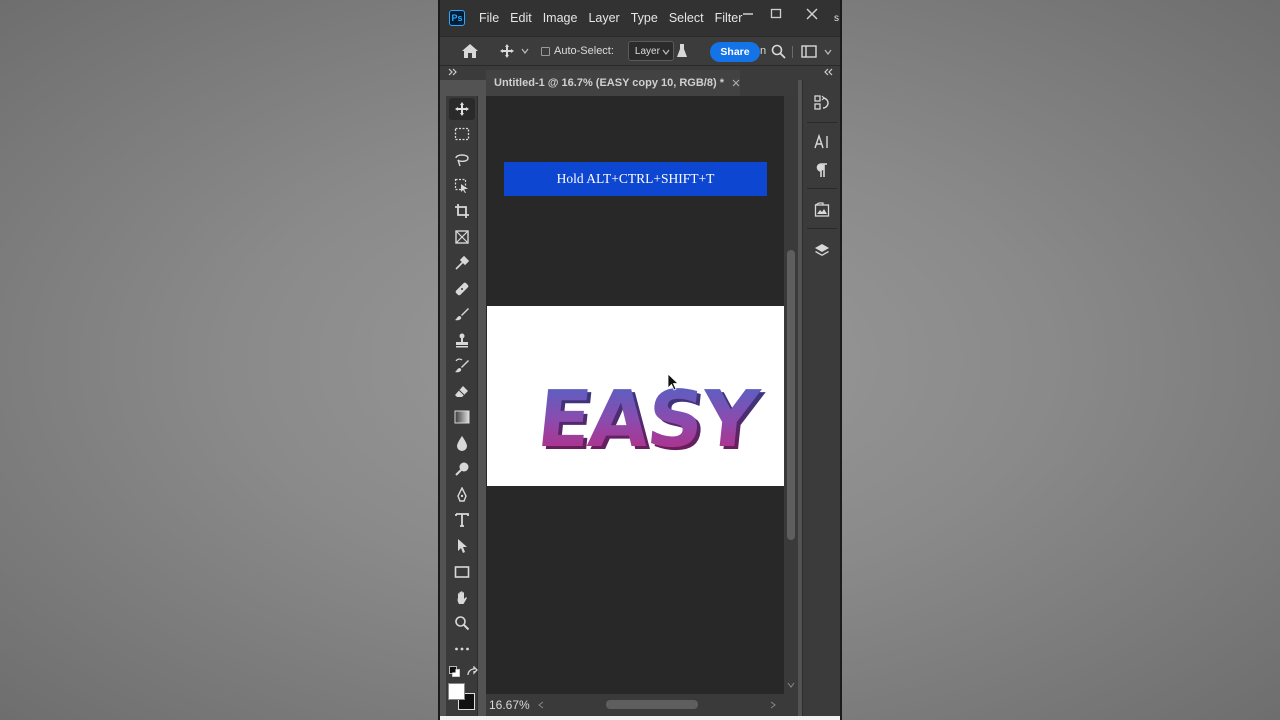  Describe the element at coordinates (454, 671) in the screenshot. I see `default-colors-icon` at that location.